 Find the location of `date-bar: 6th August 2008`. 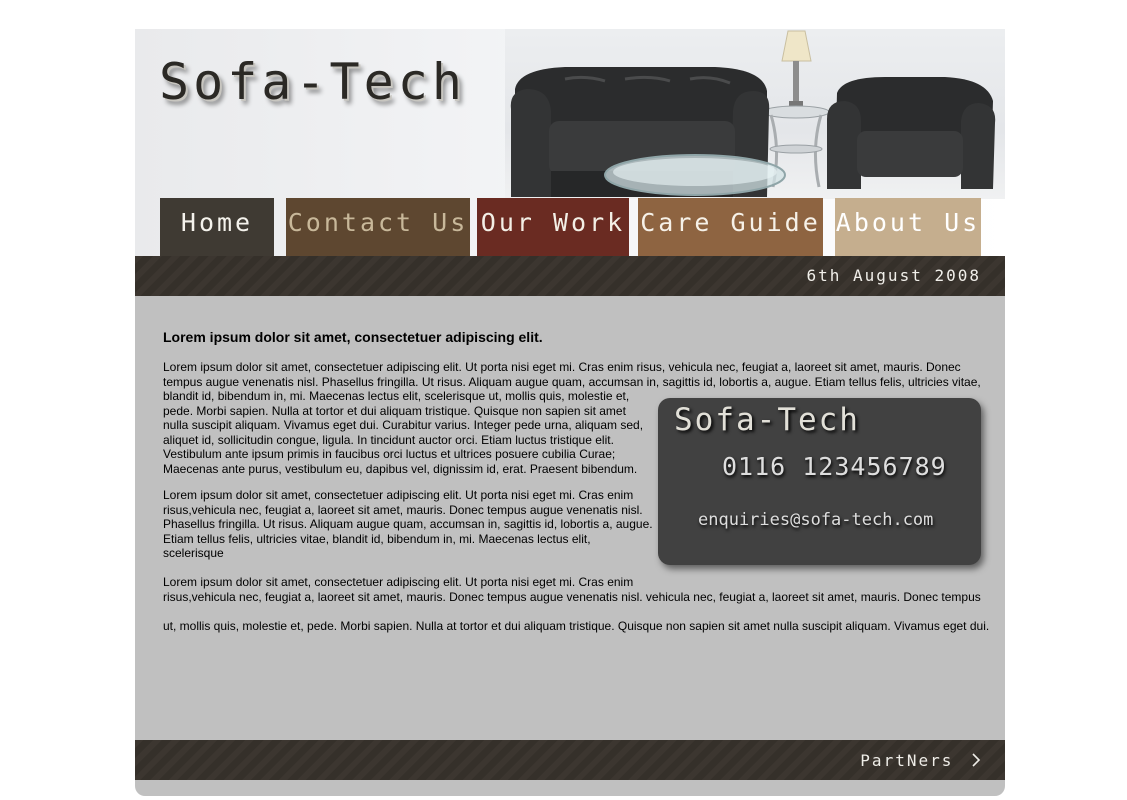

date-bar: 6th August 2008 is located at coordinates (570, 276).